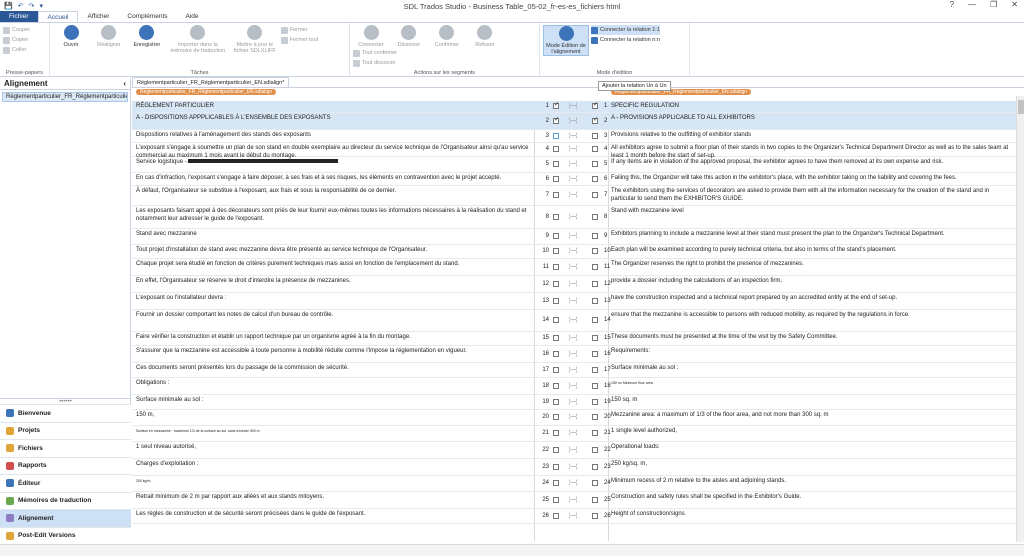  I want to click on save-button: Enregistrer, so click(147, 36).